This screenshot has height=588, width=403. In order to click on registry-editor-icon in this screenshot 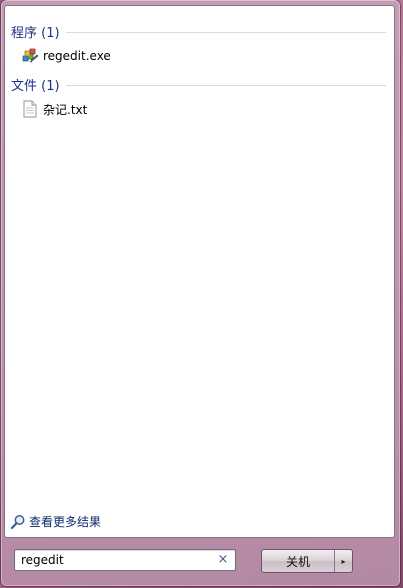, I will do `click(30, 56)`.